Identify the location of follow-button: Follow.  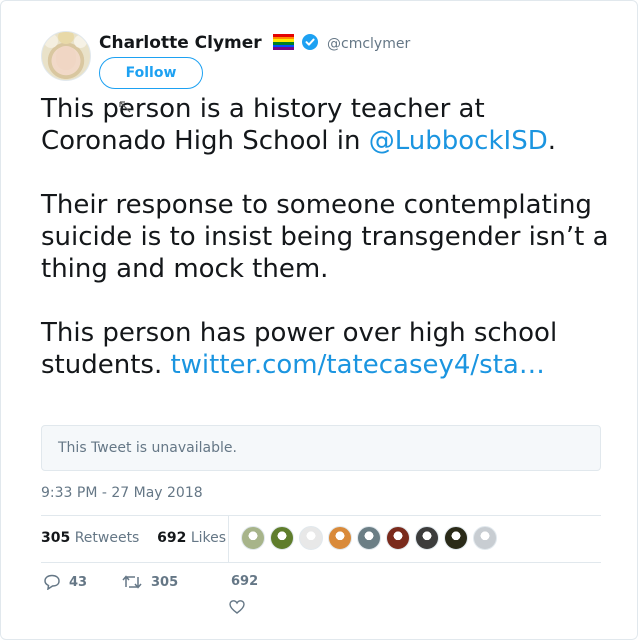
(151, 73).